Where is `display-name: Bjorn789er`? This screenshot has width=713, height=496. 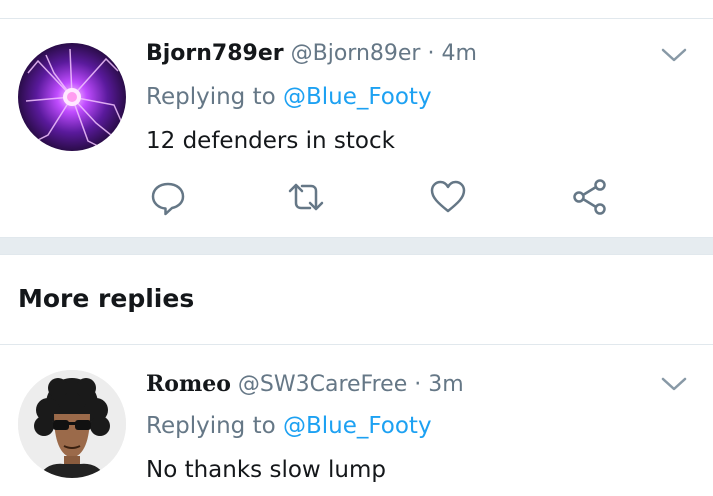 display-name: Bjorn789er is located at coordinates (215, 53).